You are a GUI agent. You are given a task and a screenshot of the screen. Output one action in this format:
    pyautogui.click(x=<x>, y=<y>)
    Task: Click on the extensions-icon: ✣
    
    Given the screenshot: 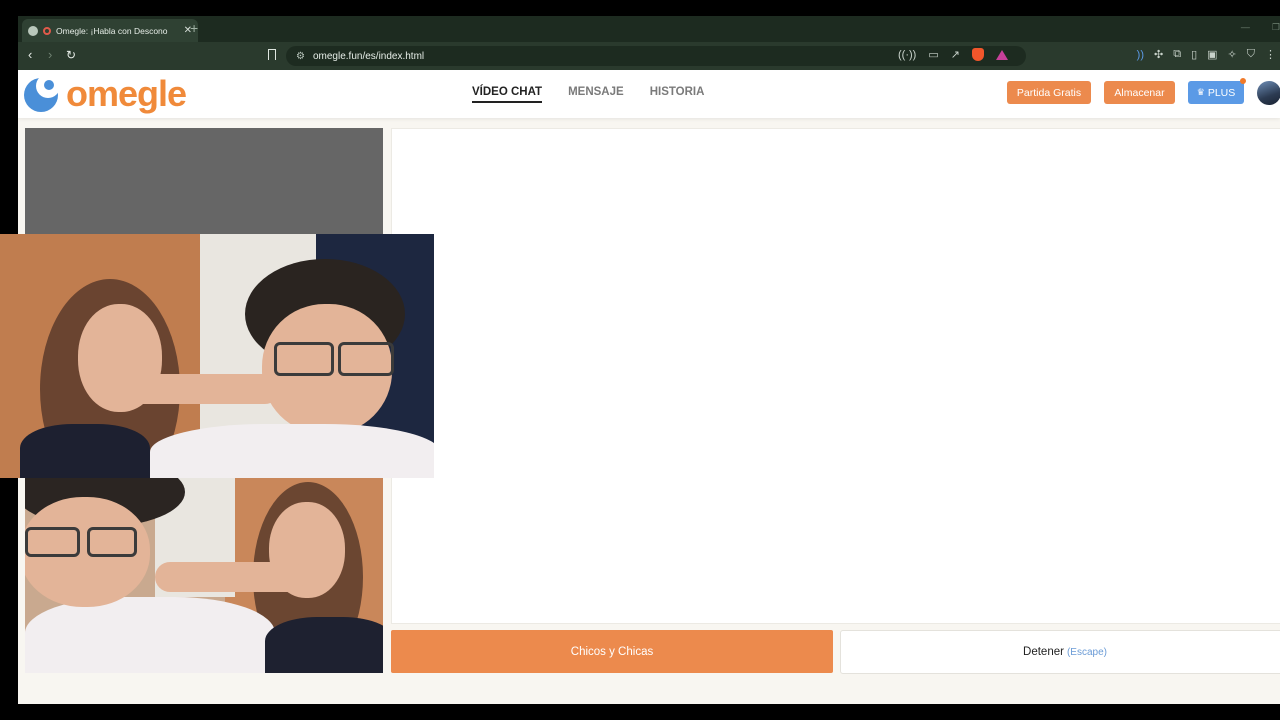 What is the action you would take?
    pyautogui.click(x=1158, y=54)
    